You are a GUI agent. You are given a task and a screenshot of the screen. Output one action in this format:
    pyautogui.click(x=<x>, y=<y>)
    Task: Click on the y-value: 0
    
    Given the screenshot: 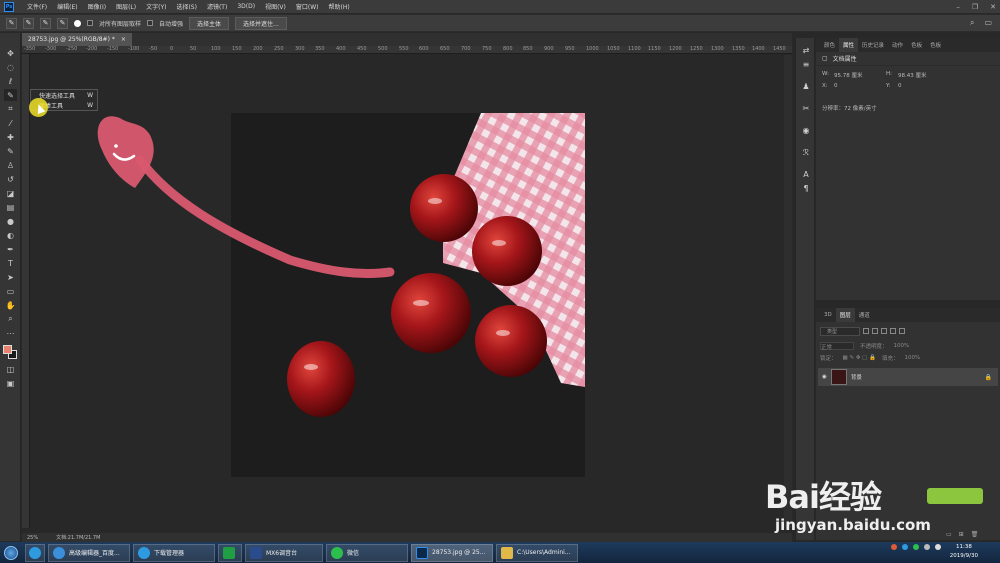 What is the action you would take?
    pyautogui.click(x=900, y=86)
    